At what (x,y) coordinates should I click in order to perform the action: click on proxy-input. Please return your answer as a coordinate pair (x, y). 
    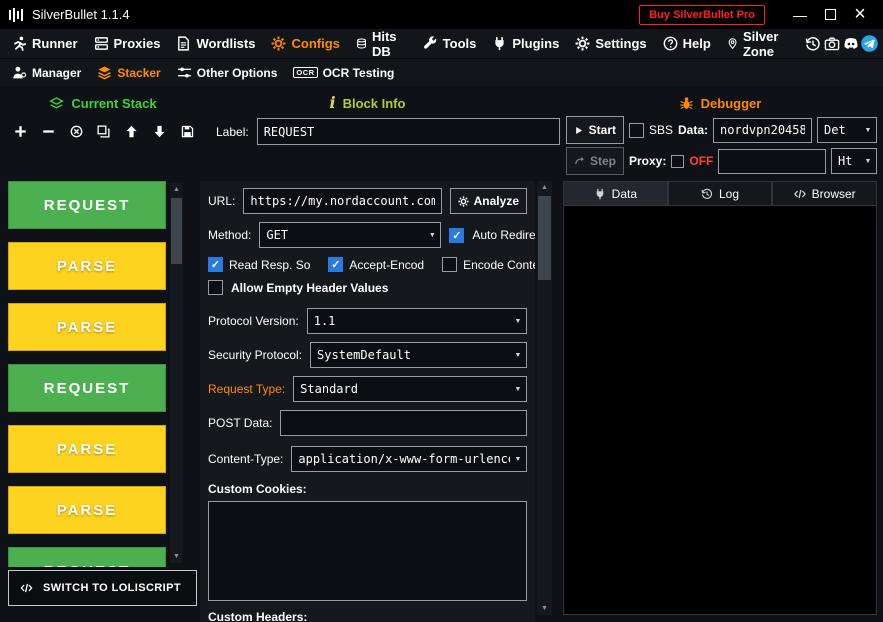
    Looking at the image, I should click on (772, 161).